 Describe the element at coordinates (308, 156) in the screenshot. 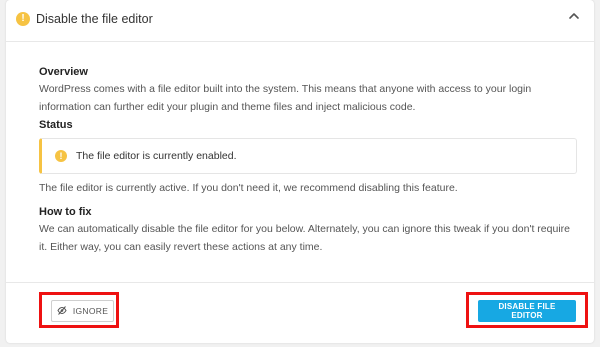

I see `status-notice: ! The file editor is currently enabled.` at that location.